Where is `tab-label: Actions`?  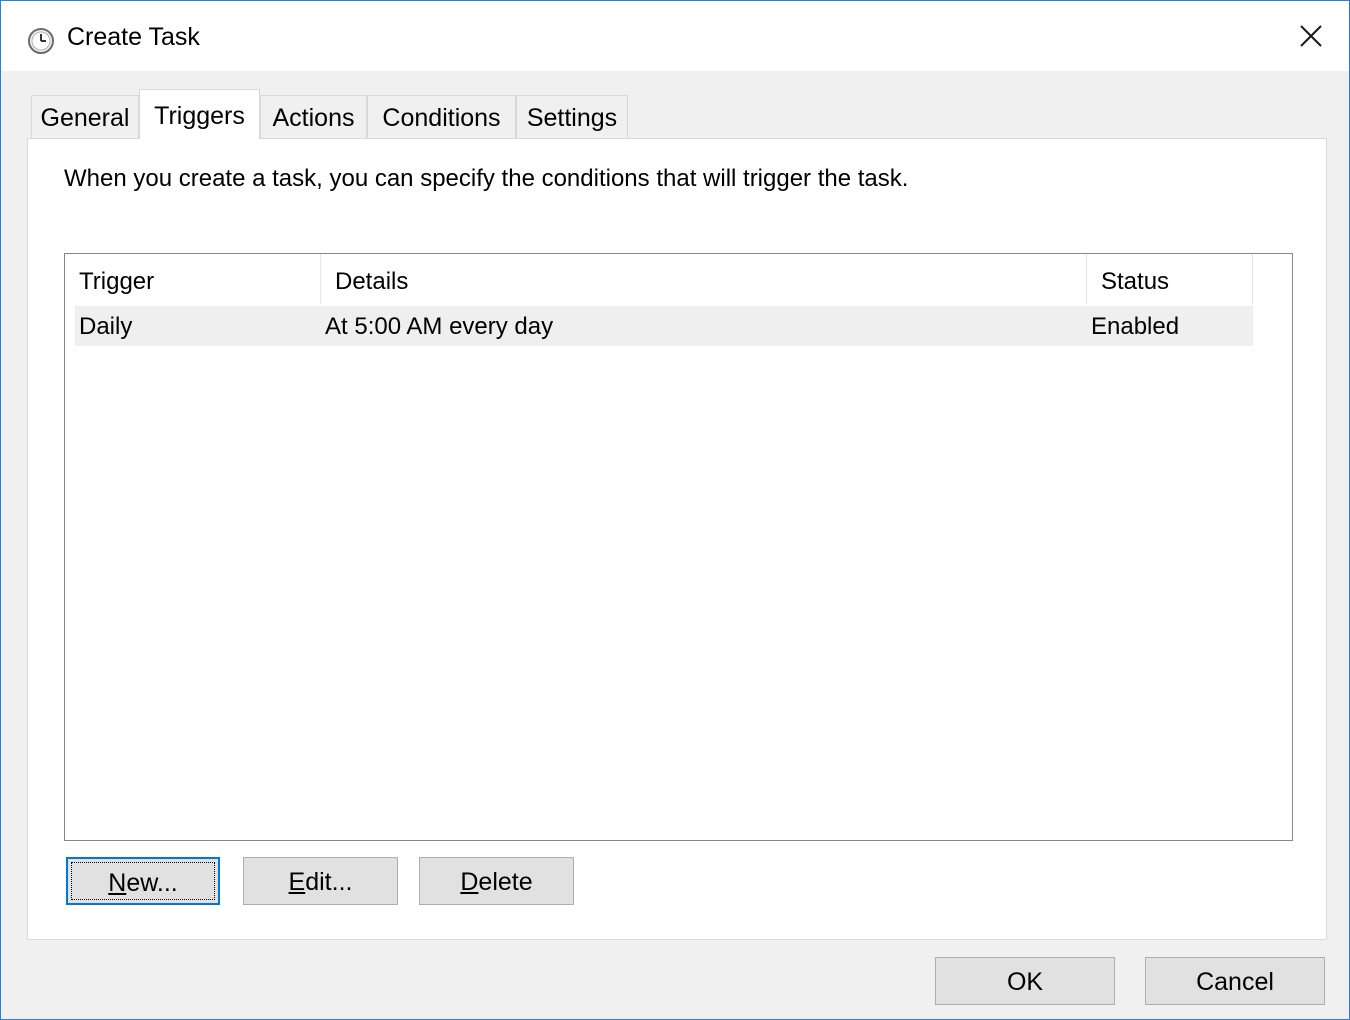 tab-label: Actions is located at coordinates (313, 118).